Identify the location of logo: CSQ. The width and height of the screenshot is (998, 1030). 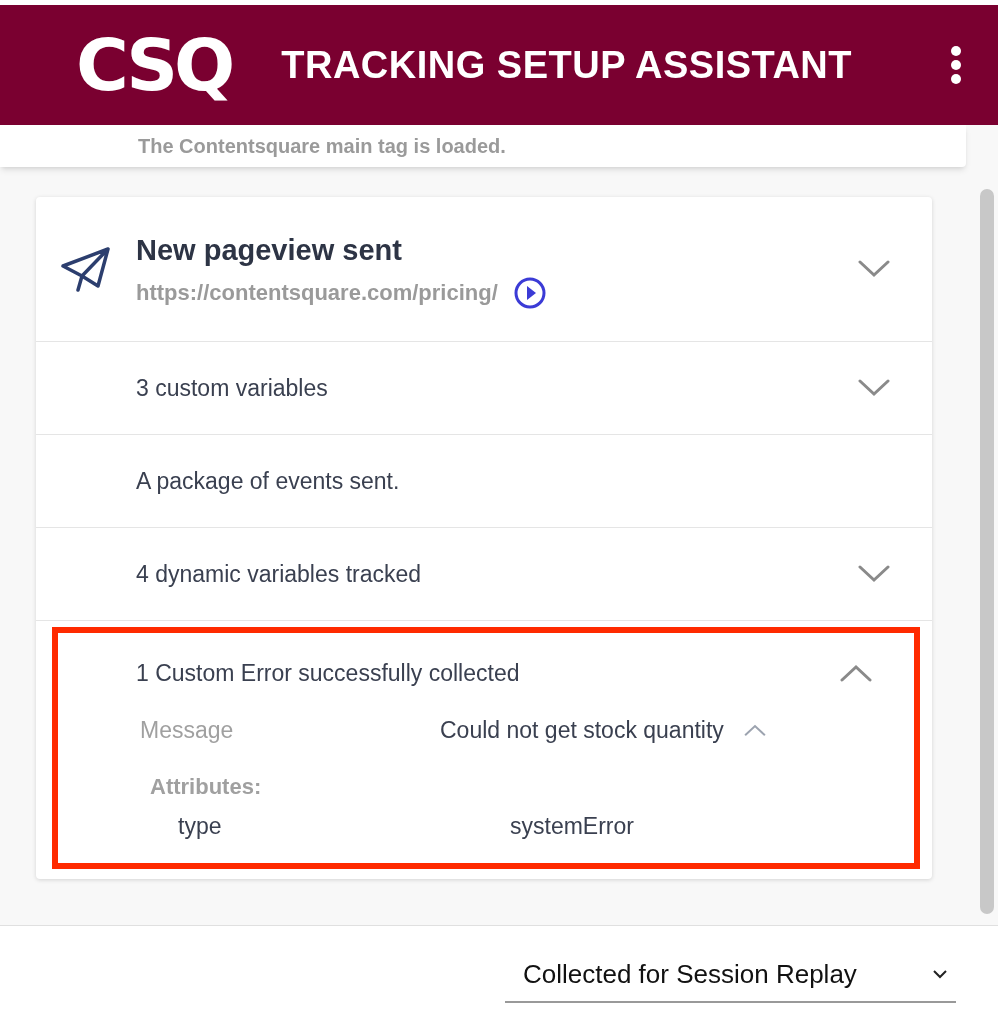
(154, 65).